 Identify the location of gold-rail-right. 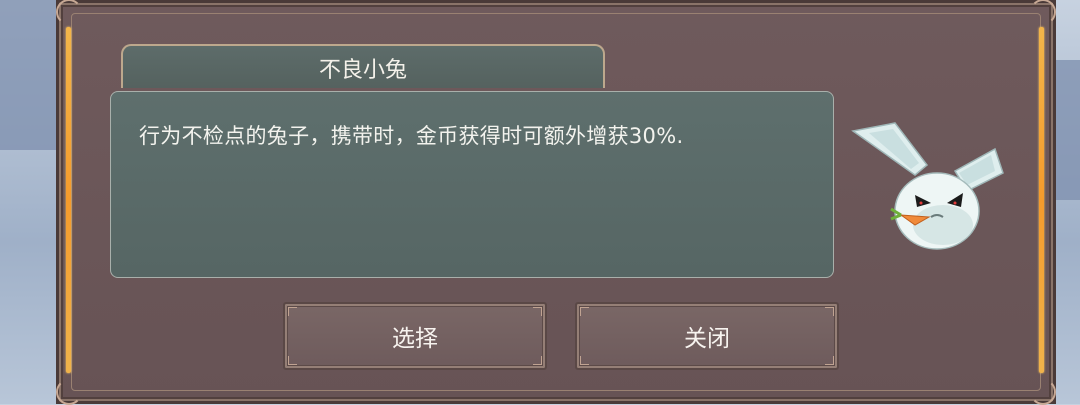
(1041, 200).